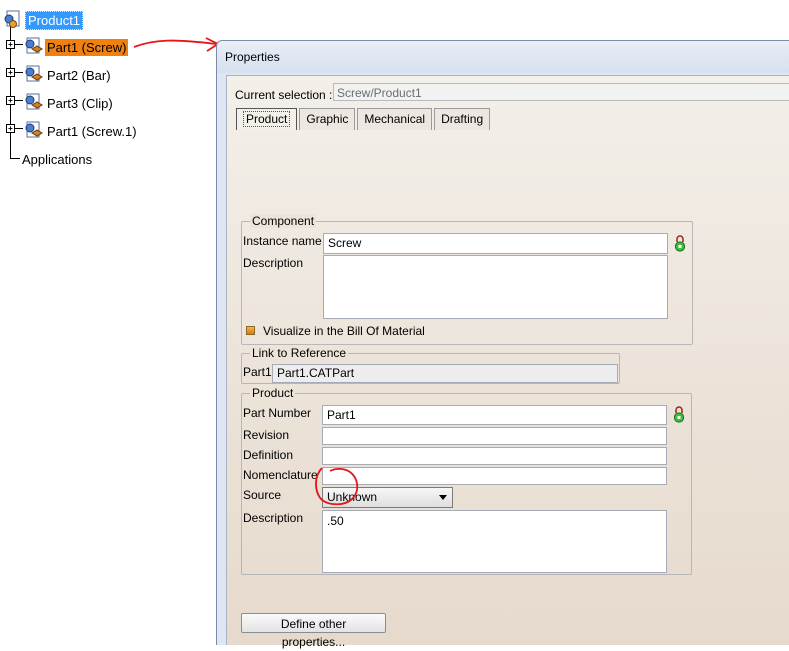 The height and width of the screenshot is (651, 789). I want to click on tree-node-label: Applications, so click(57, 159).